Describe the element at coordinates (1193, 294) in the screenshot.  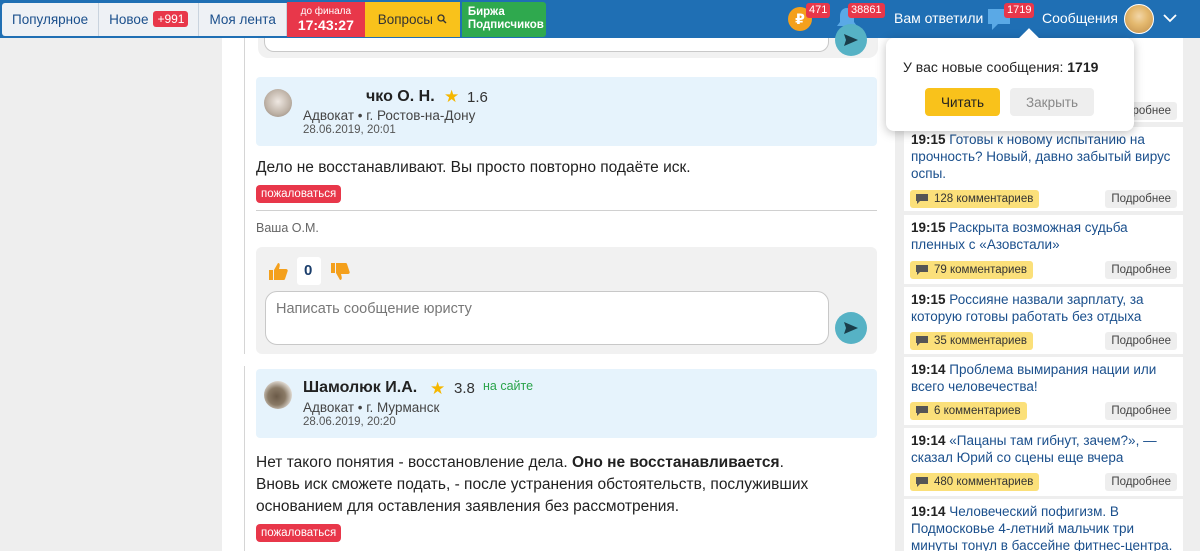
I see `page-scrollbar` at that location.